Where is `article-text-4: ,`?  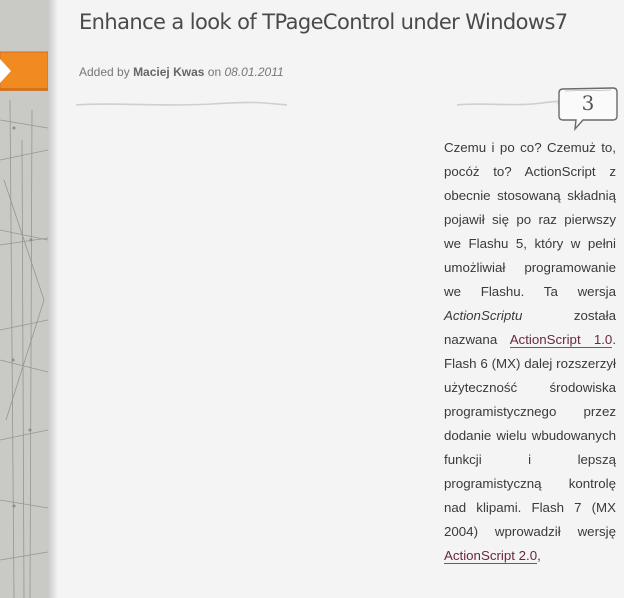 article-text-4: , is located at coordinates (539, 555).